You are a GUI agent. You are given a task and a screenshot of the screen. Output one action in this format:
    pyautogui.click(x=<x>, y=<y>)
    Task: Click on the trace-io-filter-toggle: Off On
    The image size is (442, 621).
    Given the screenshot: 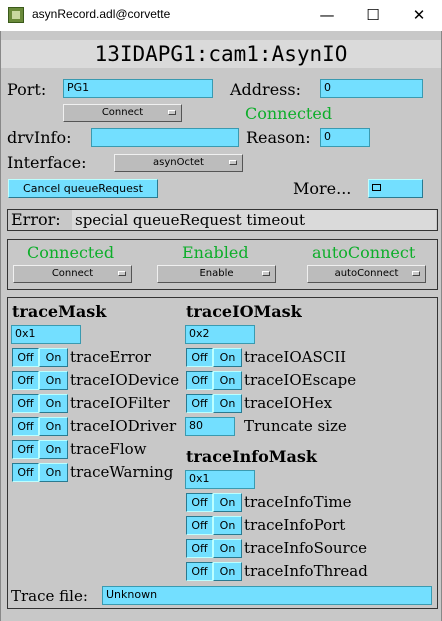 What is the action you would take?
    pyautogui.click(x=40, y=403)
    